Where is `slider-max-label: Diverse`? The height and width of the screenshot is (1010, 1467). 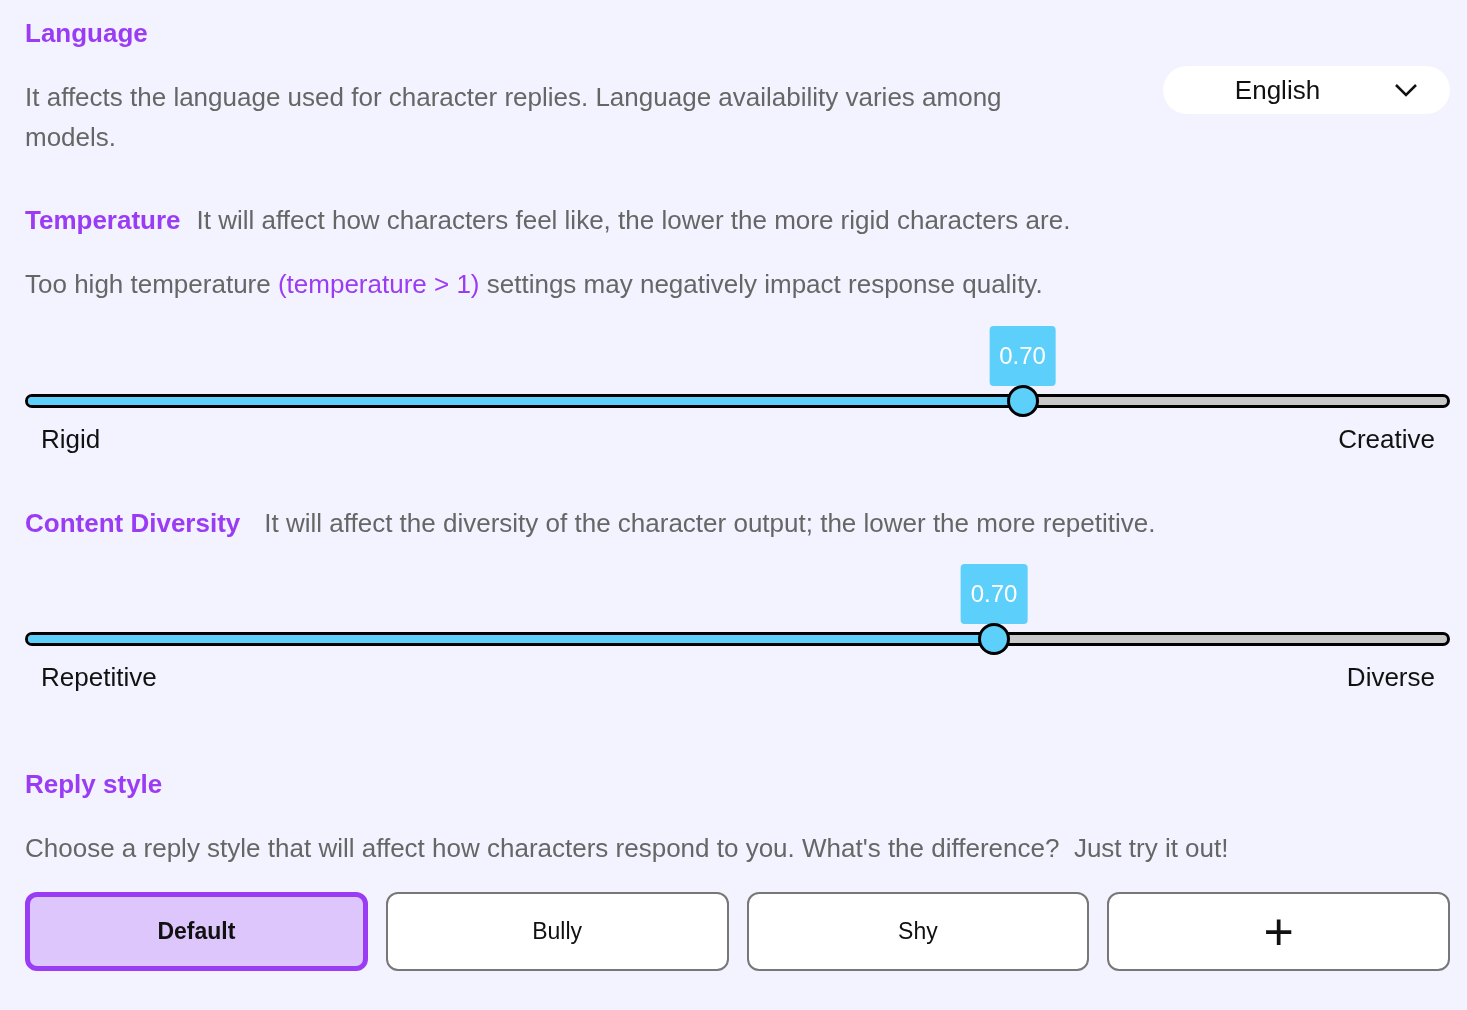
slider-max-label: Diverse is located at coordinates (1390, 677).